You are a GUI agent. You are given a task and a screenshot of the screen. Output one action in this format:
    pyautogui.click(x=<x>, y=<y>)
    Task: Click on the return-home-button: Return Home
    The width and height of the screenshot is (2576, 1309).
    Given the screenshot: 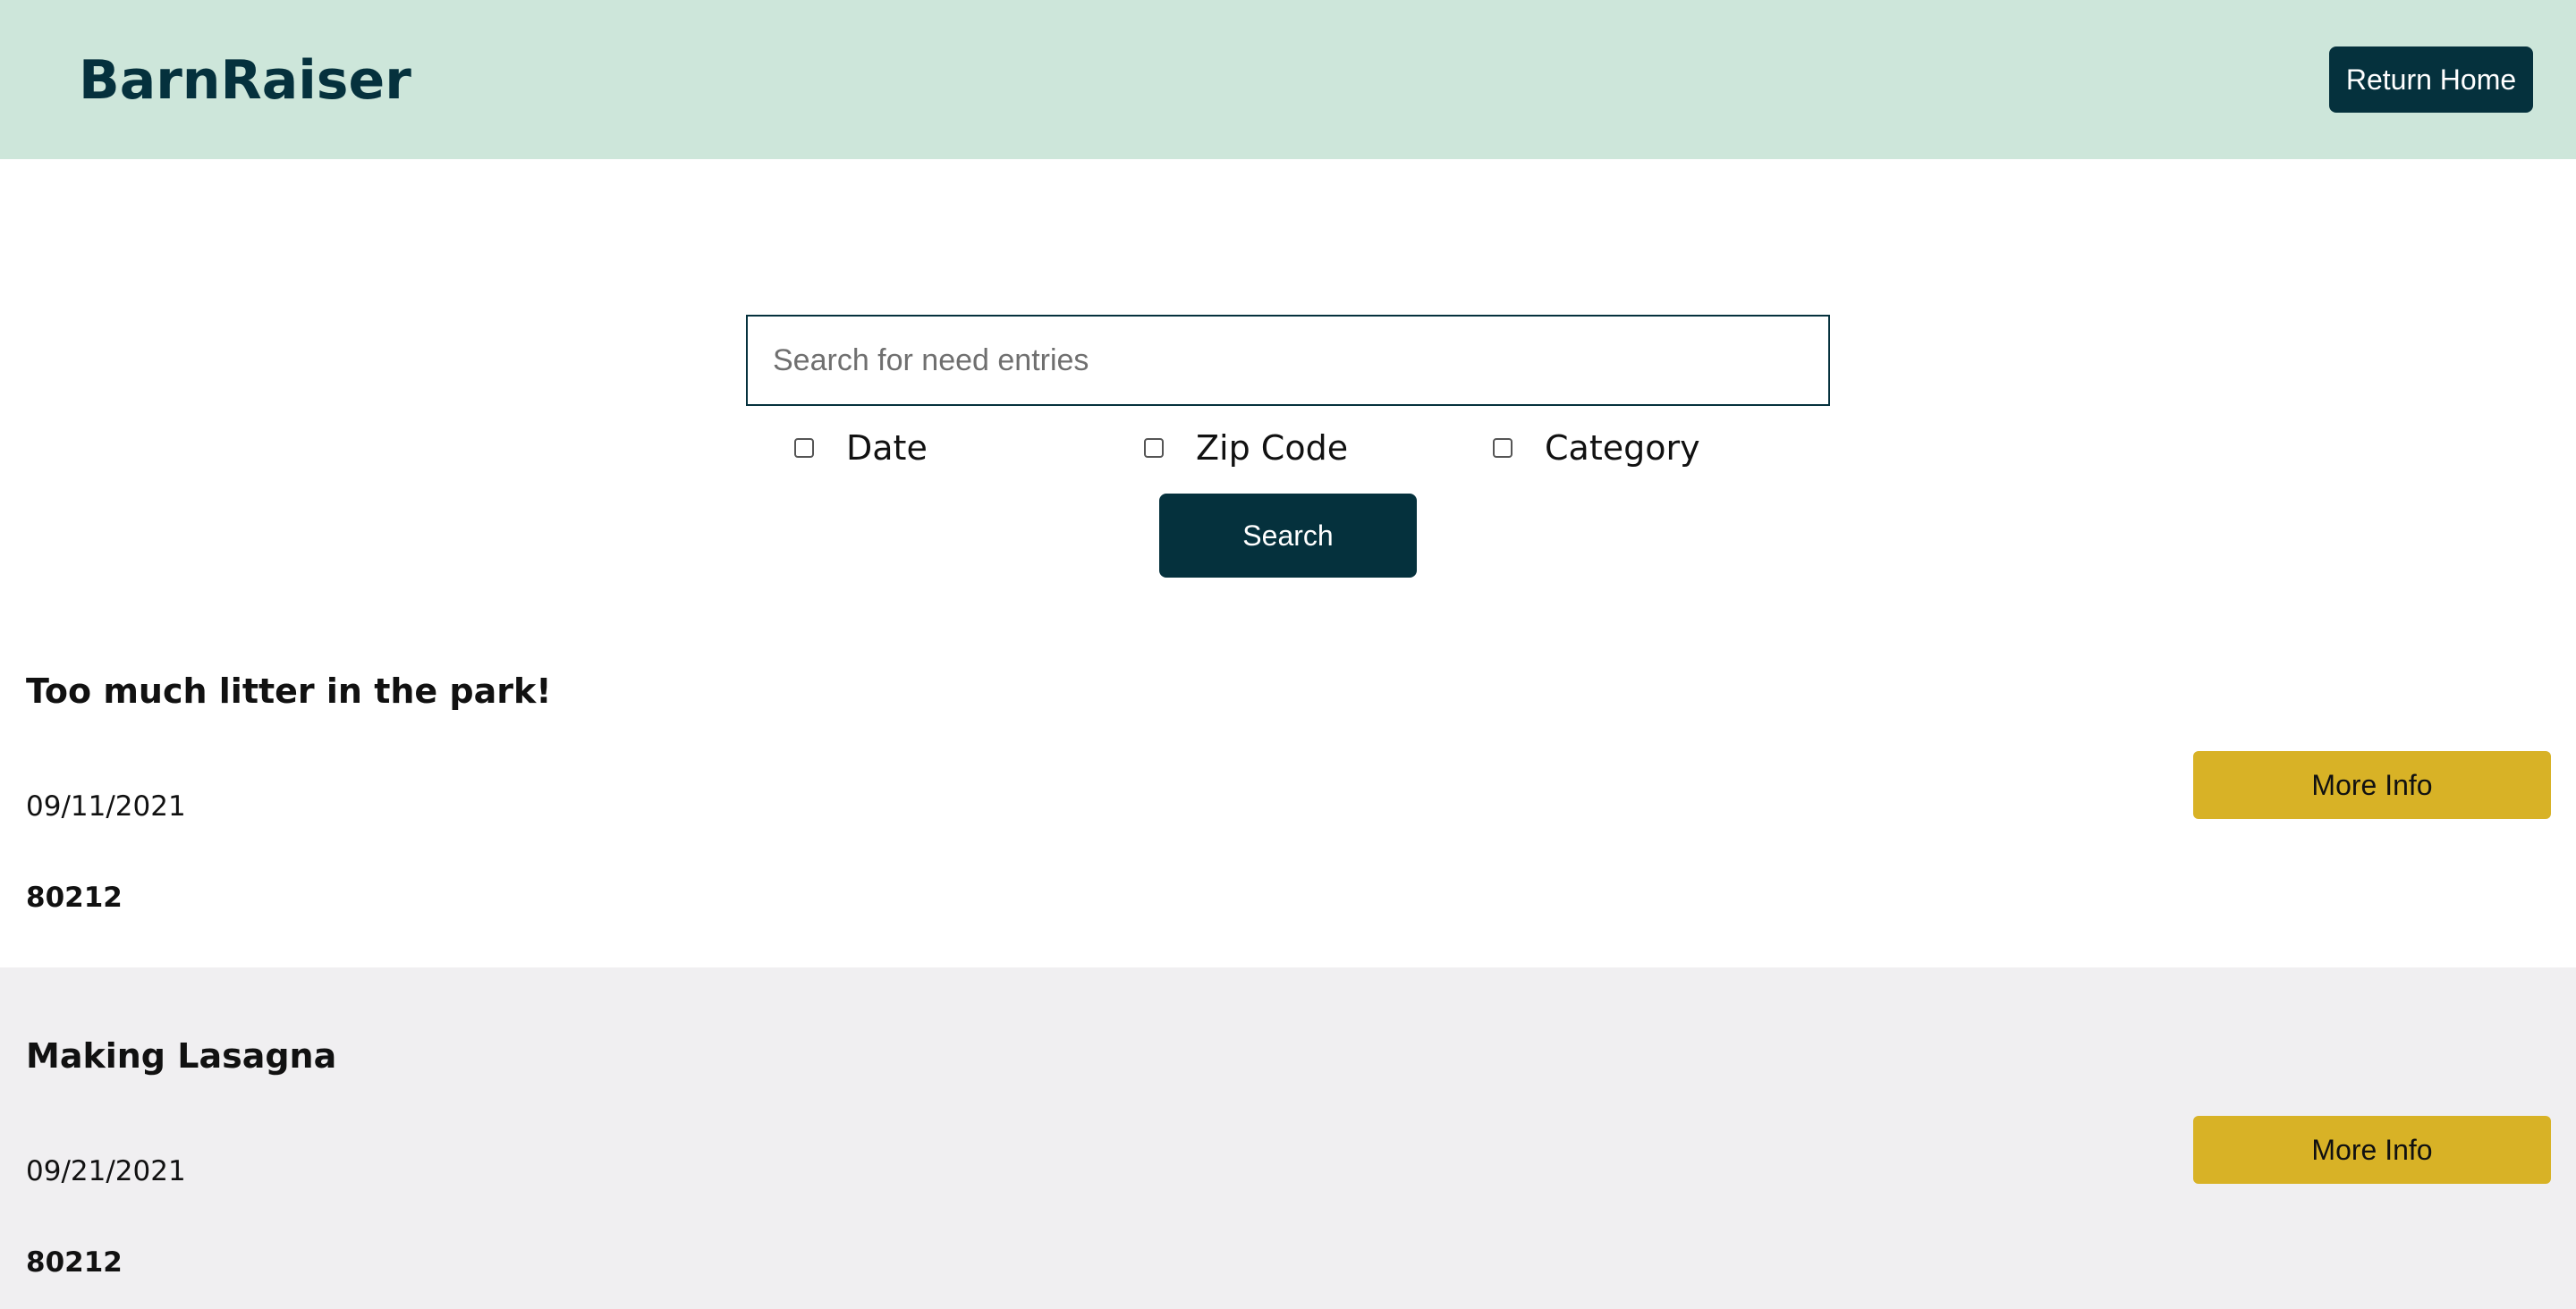 What is the action you would take?
    pyautogui.click(x=2431, y=79)
    